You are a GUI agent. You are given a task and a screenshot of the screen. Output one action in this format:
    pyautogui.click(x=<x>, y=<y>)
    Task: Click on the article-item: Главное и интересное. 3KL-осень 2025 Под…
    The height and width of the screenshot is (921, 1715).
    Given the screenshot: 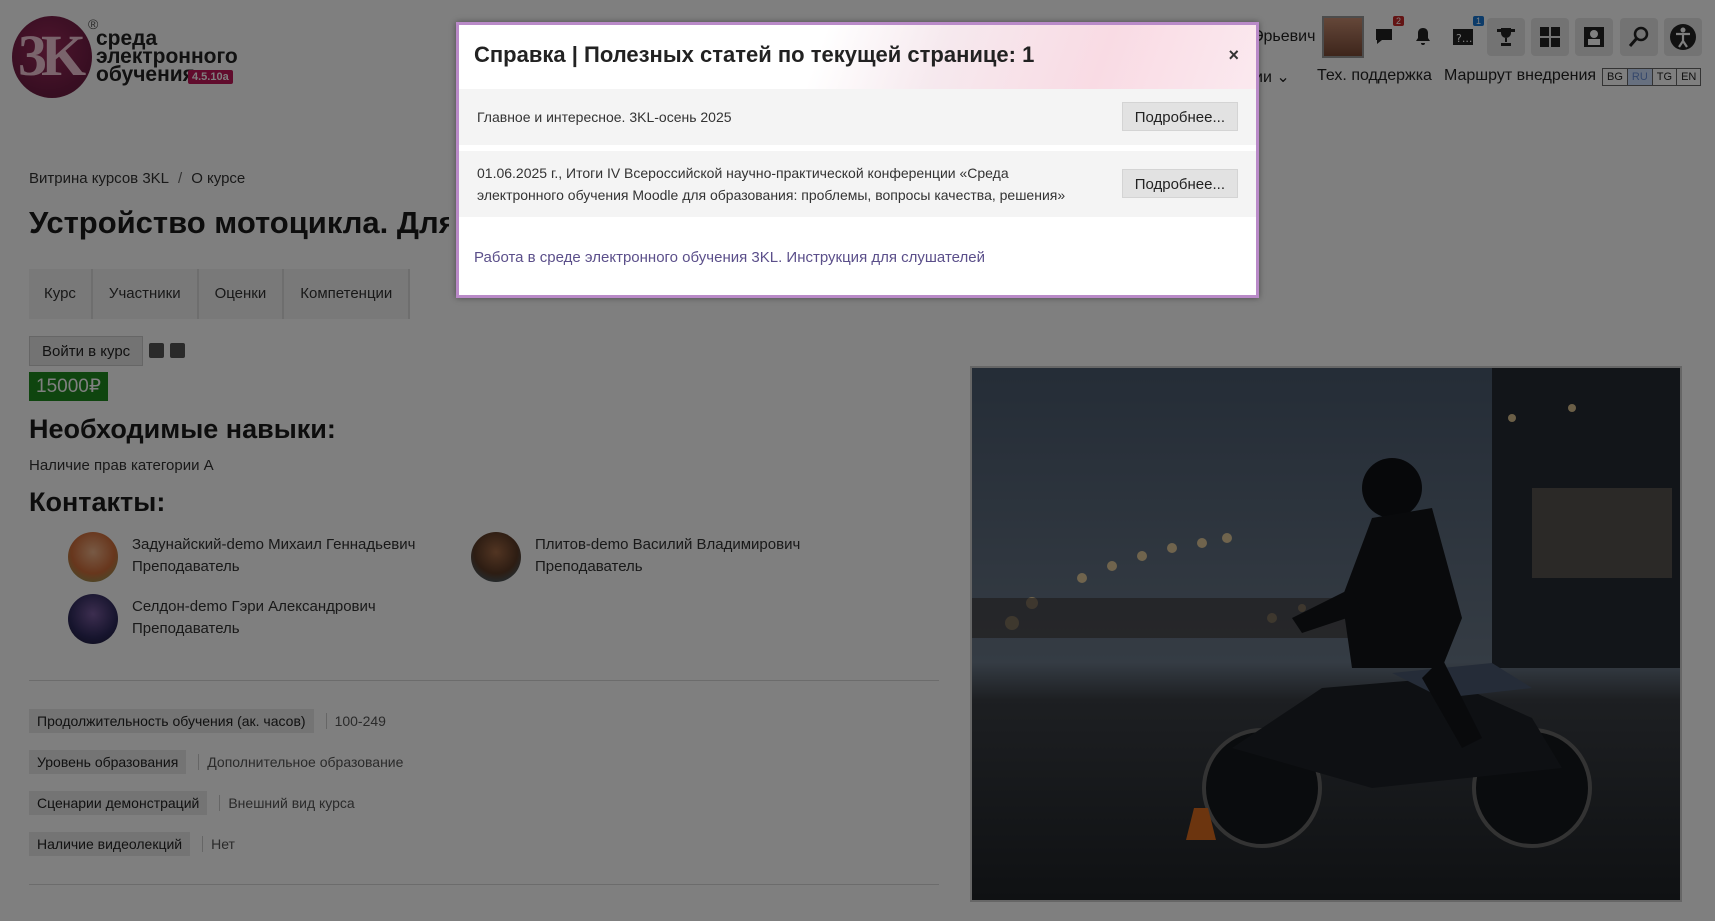 What is the action you would take?
    pyautogui.click(x=857, y=117)
    